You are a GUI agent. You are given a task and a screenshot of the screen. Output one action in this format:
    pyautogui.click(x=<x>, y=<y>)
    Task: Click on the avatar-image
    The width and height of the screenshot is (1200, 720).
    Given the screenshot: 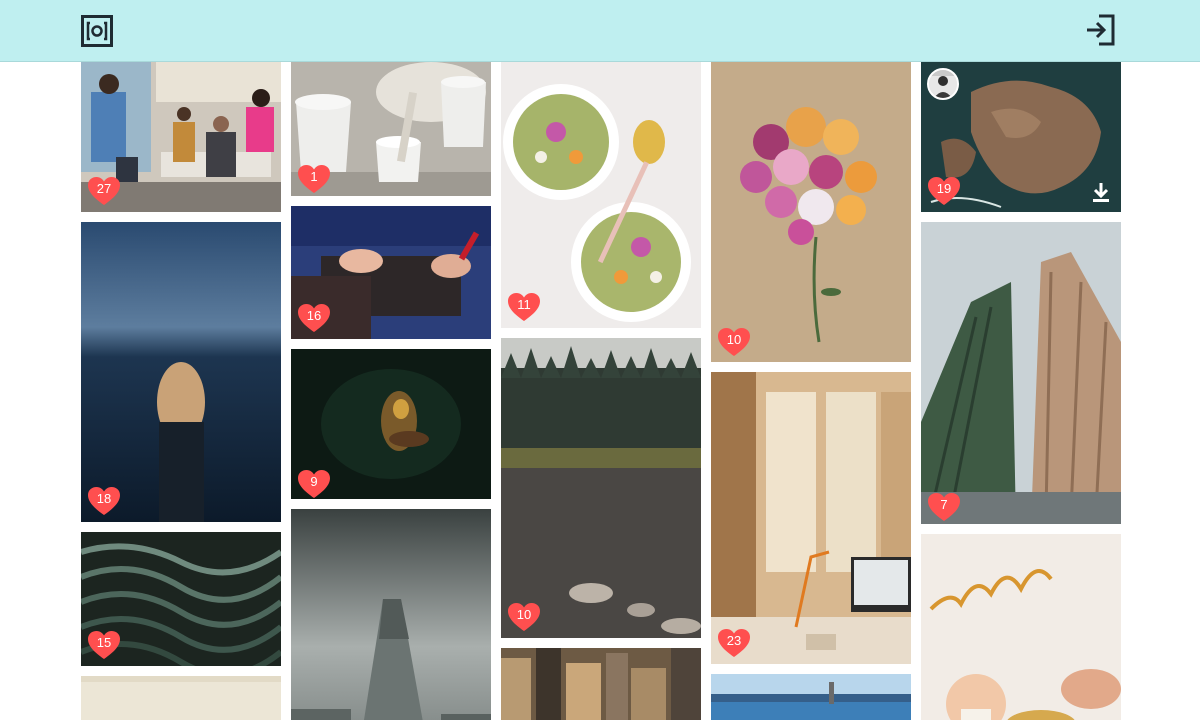 What is the action you would take?
    pyautogui.click(x=943, y=84)
    